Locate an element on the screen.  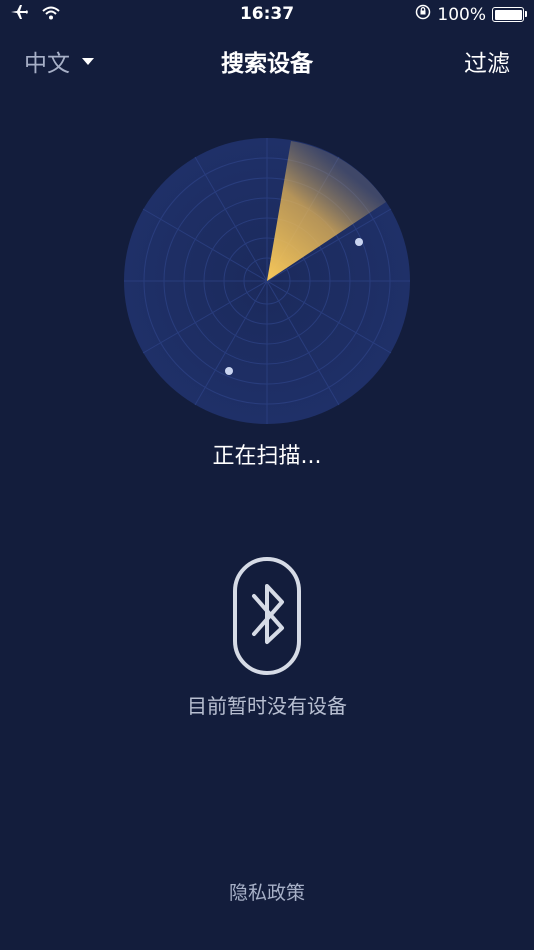
battery-icon is located at coordinates (509, 14).